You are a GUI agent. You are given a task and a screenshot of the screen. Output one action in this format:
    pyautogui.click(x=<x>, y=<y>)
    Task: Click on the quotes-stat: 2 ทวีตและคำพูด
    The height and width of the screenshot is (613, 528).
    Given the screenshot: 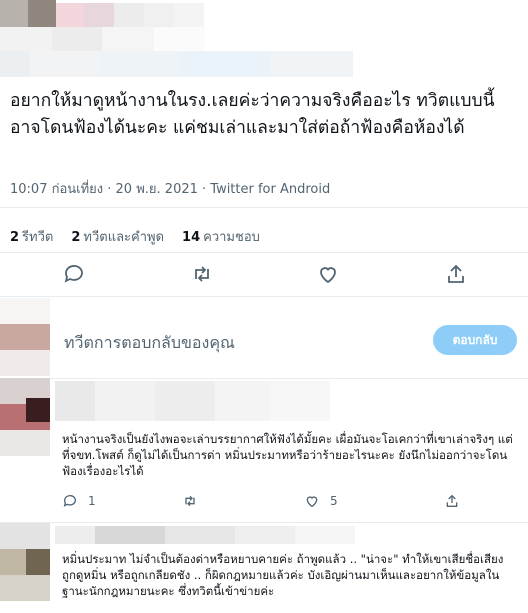 What is the action you would take?
    pyautogui.click(x=117, y=236)
    